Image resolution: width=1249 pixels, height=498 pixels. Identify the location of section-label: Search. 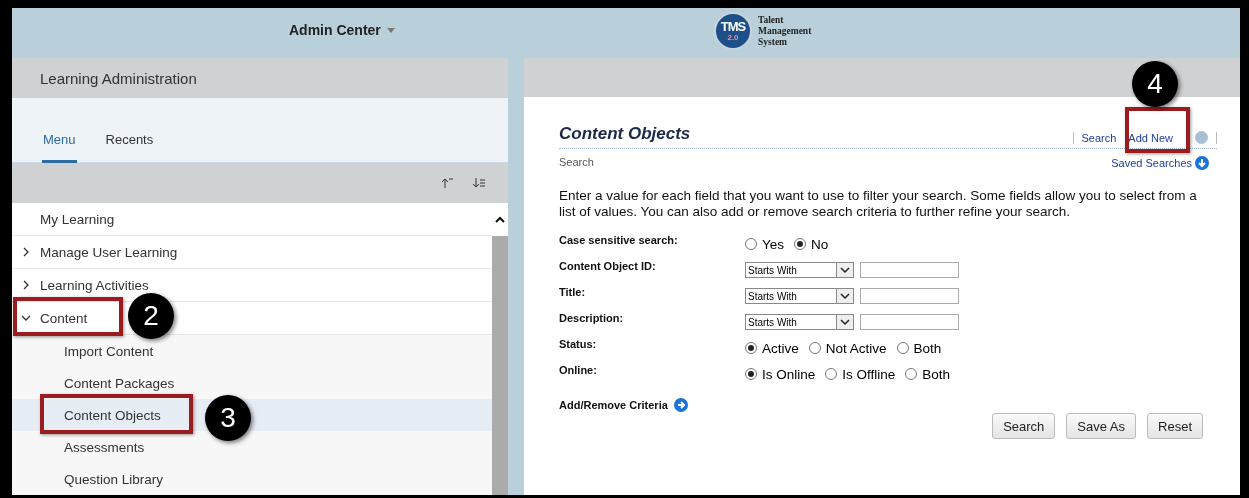
(576, 163).